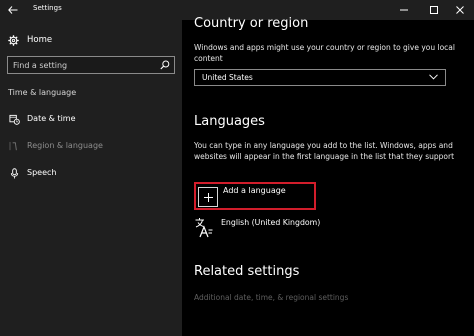 The height and width of the screenshot is (336, 474). I want to click on back-button, so click(13, 10).